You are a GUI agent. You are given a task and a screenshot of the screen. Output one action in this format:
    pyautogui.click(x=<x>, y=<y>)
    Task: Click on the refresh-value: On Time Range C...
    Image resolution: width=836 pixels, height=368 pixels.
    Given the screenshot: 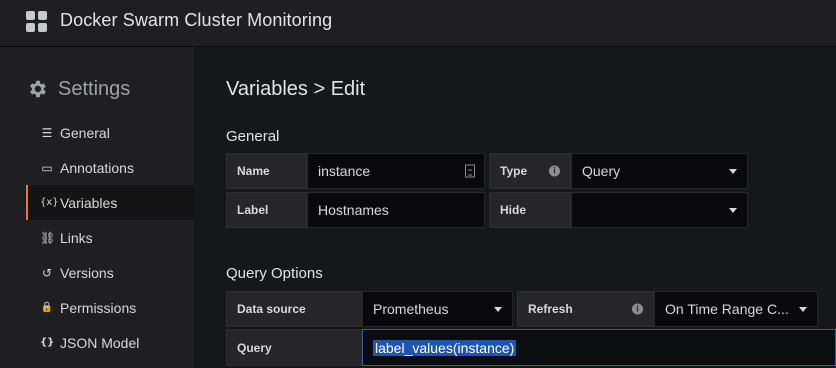 What is the action you would take?
    pyautogui.click(x=727, y=309)
    